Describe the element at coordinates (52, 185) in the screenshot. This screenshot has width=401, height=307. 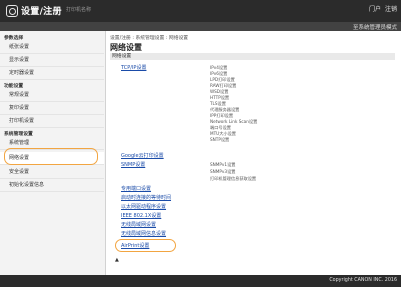
I see `sidebar-item-init-settings: 初始化设置信息` at that location.